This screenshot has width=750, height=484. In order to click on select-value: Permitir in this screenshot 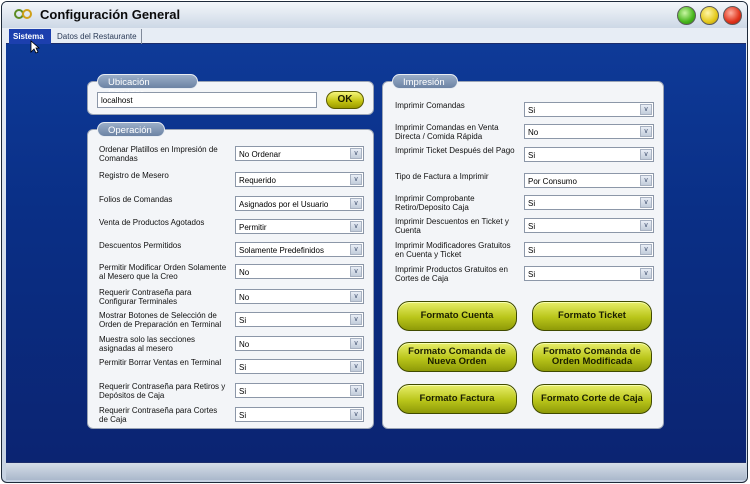, I will do `click(253, 227)`.